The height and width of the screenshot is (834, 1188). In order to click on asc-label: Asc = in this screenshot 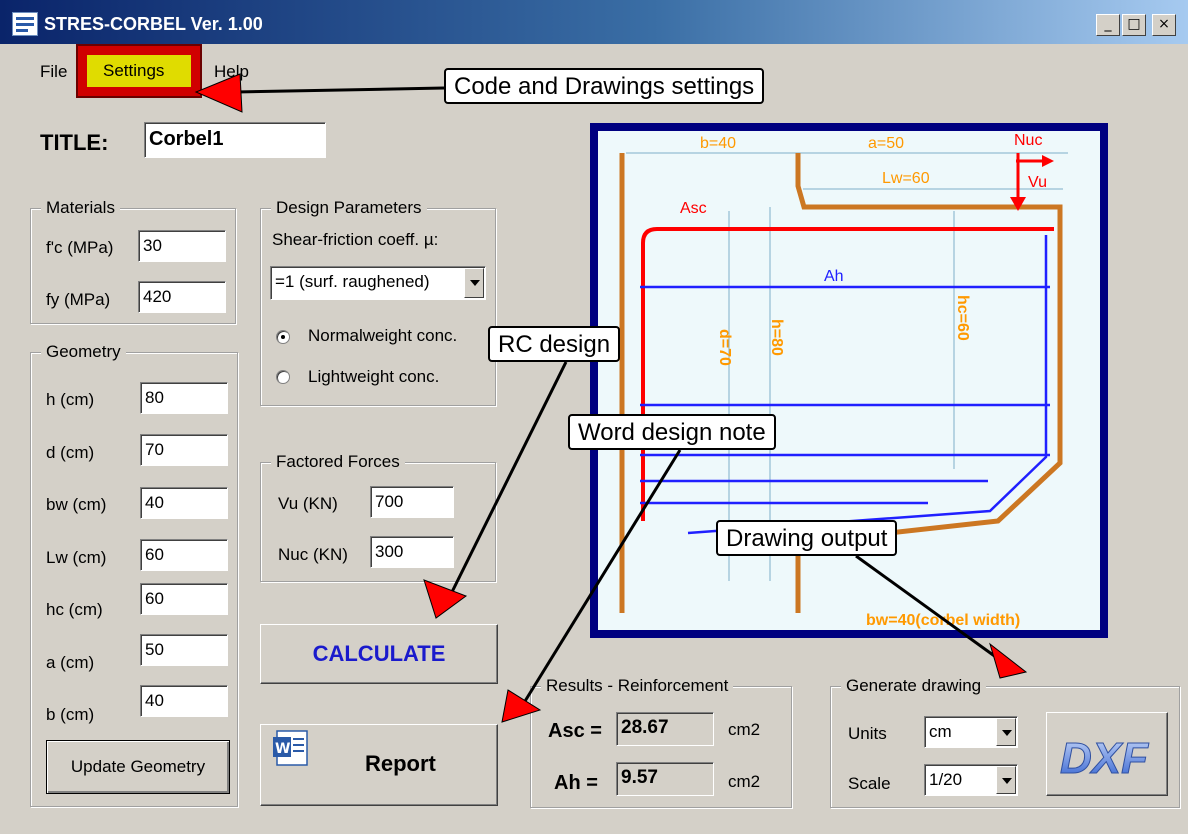, I will do `click(575, 731)`.